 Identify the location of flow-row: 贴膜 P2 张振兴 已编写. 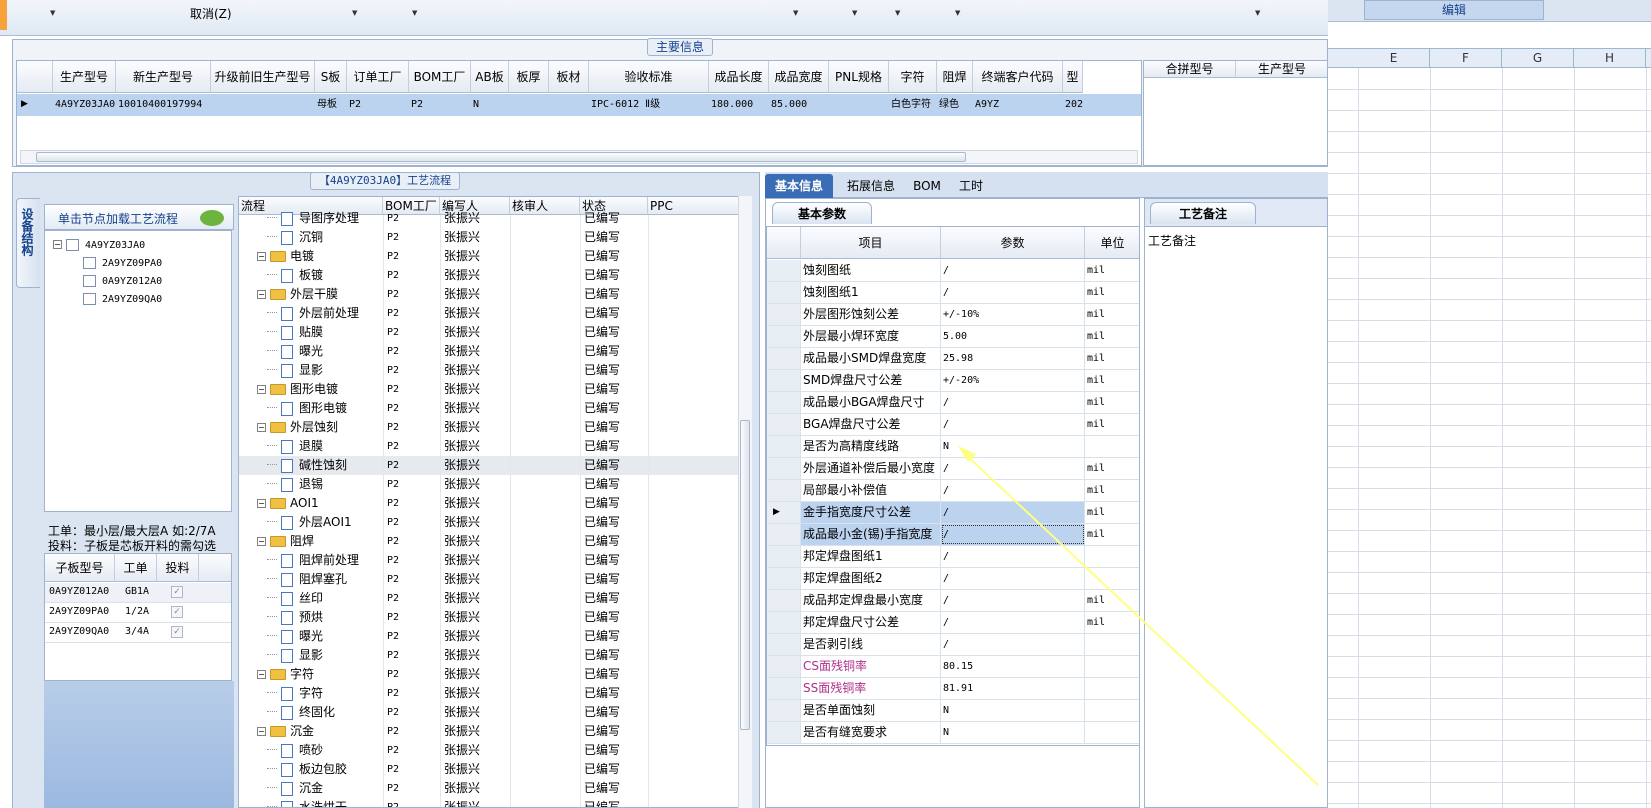
(489, 332).